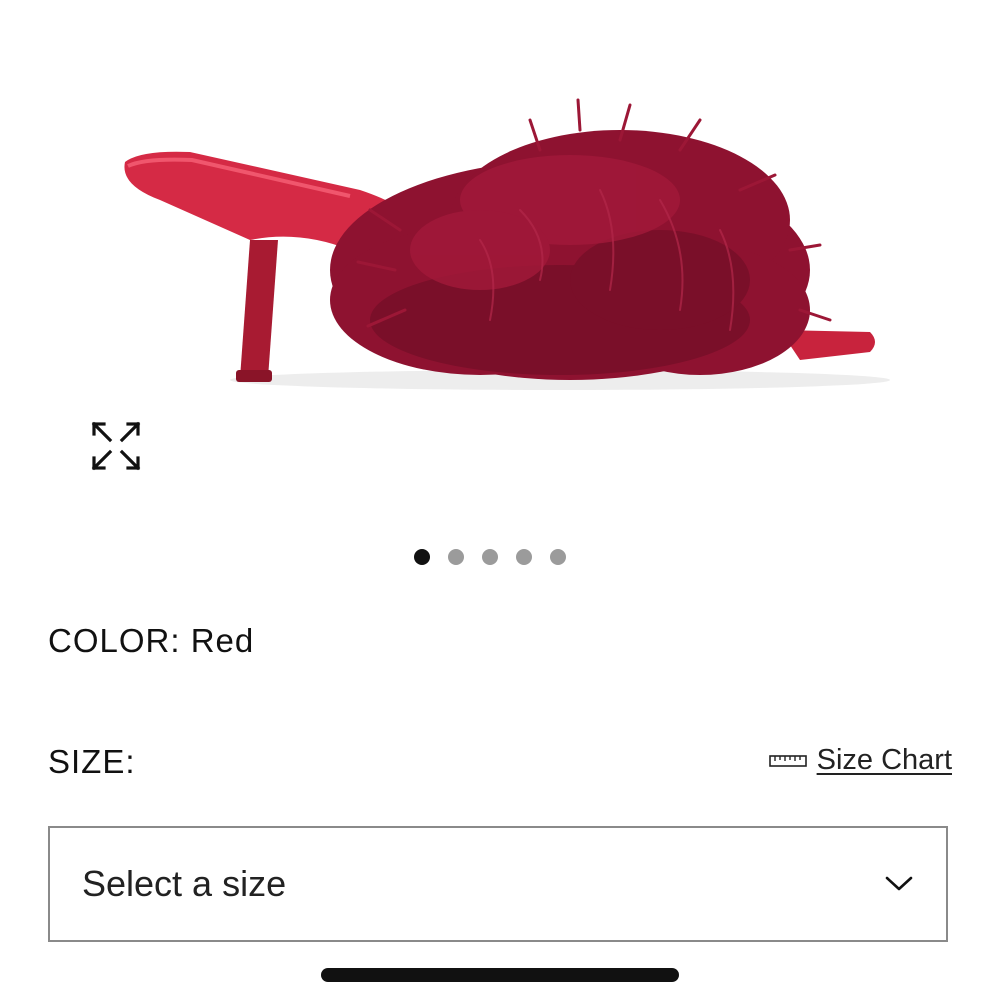  What do you see at coordinates (114, 640) in the screenshot?
I see `color-label: COLOR:` at bounding box center [114, 640].